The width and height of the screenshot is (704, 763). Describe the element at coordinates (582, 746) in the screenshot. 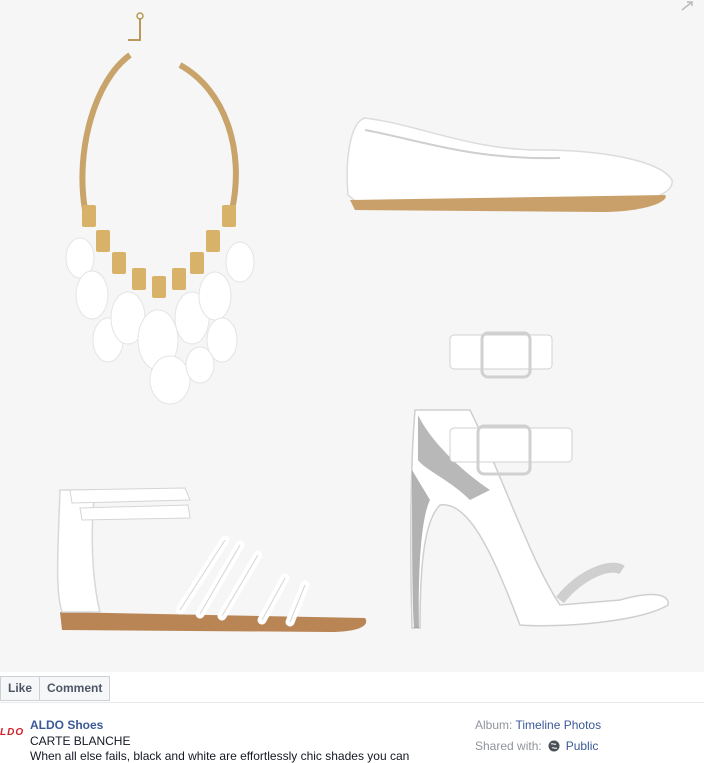

I see `privacy-public-link: Public` at that location.